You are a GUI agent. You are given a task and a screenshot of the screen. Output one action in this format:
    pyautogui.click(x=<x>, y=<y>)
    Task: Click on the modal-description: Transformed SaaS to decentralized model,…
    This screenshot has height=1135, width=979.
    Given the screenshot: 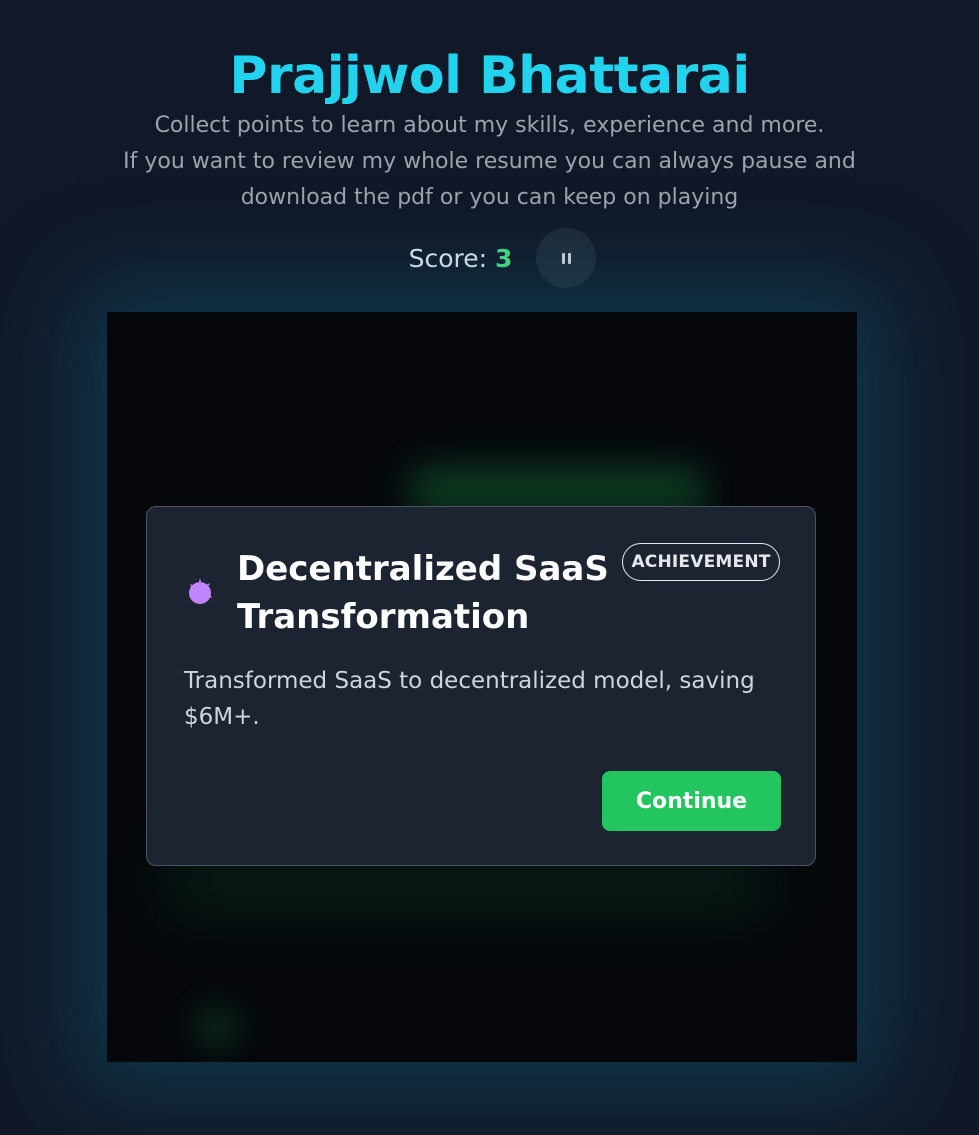 What is the action you would take?
    pyautogui.click(x=469, y=699)
    